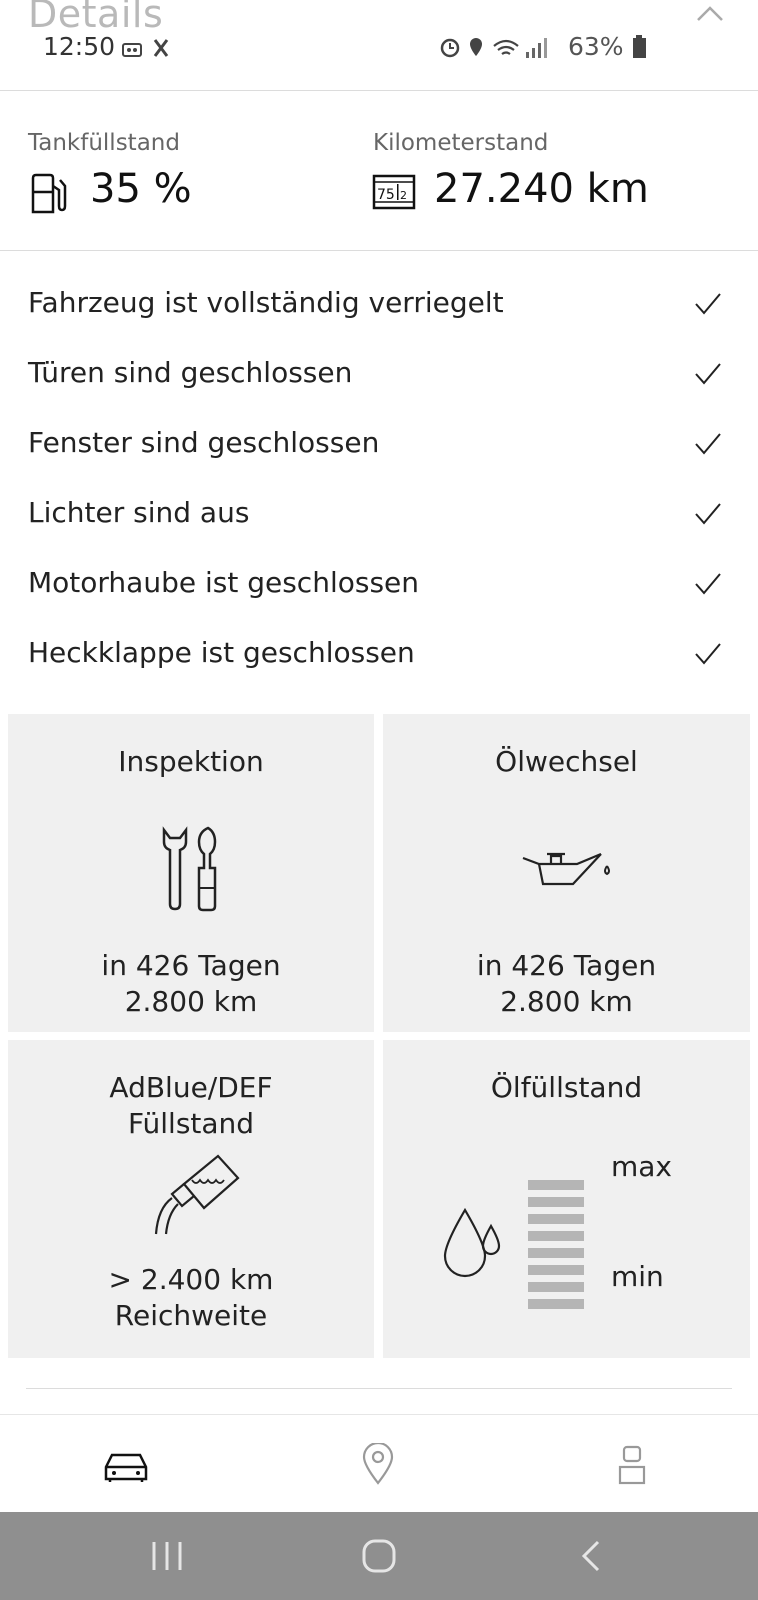 The width and height of the screenshot is (758, 1600). I want to click on adblue-title-line2: Füllstand, so click(191, 1123).